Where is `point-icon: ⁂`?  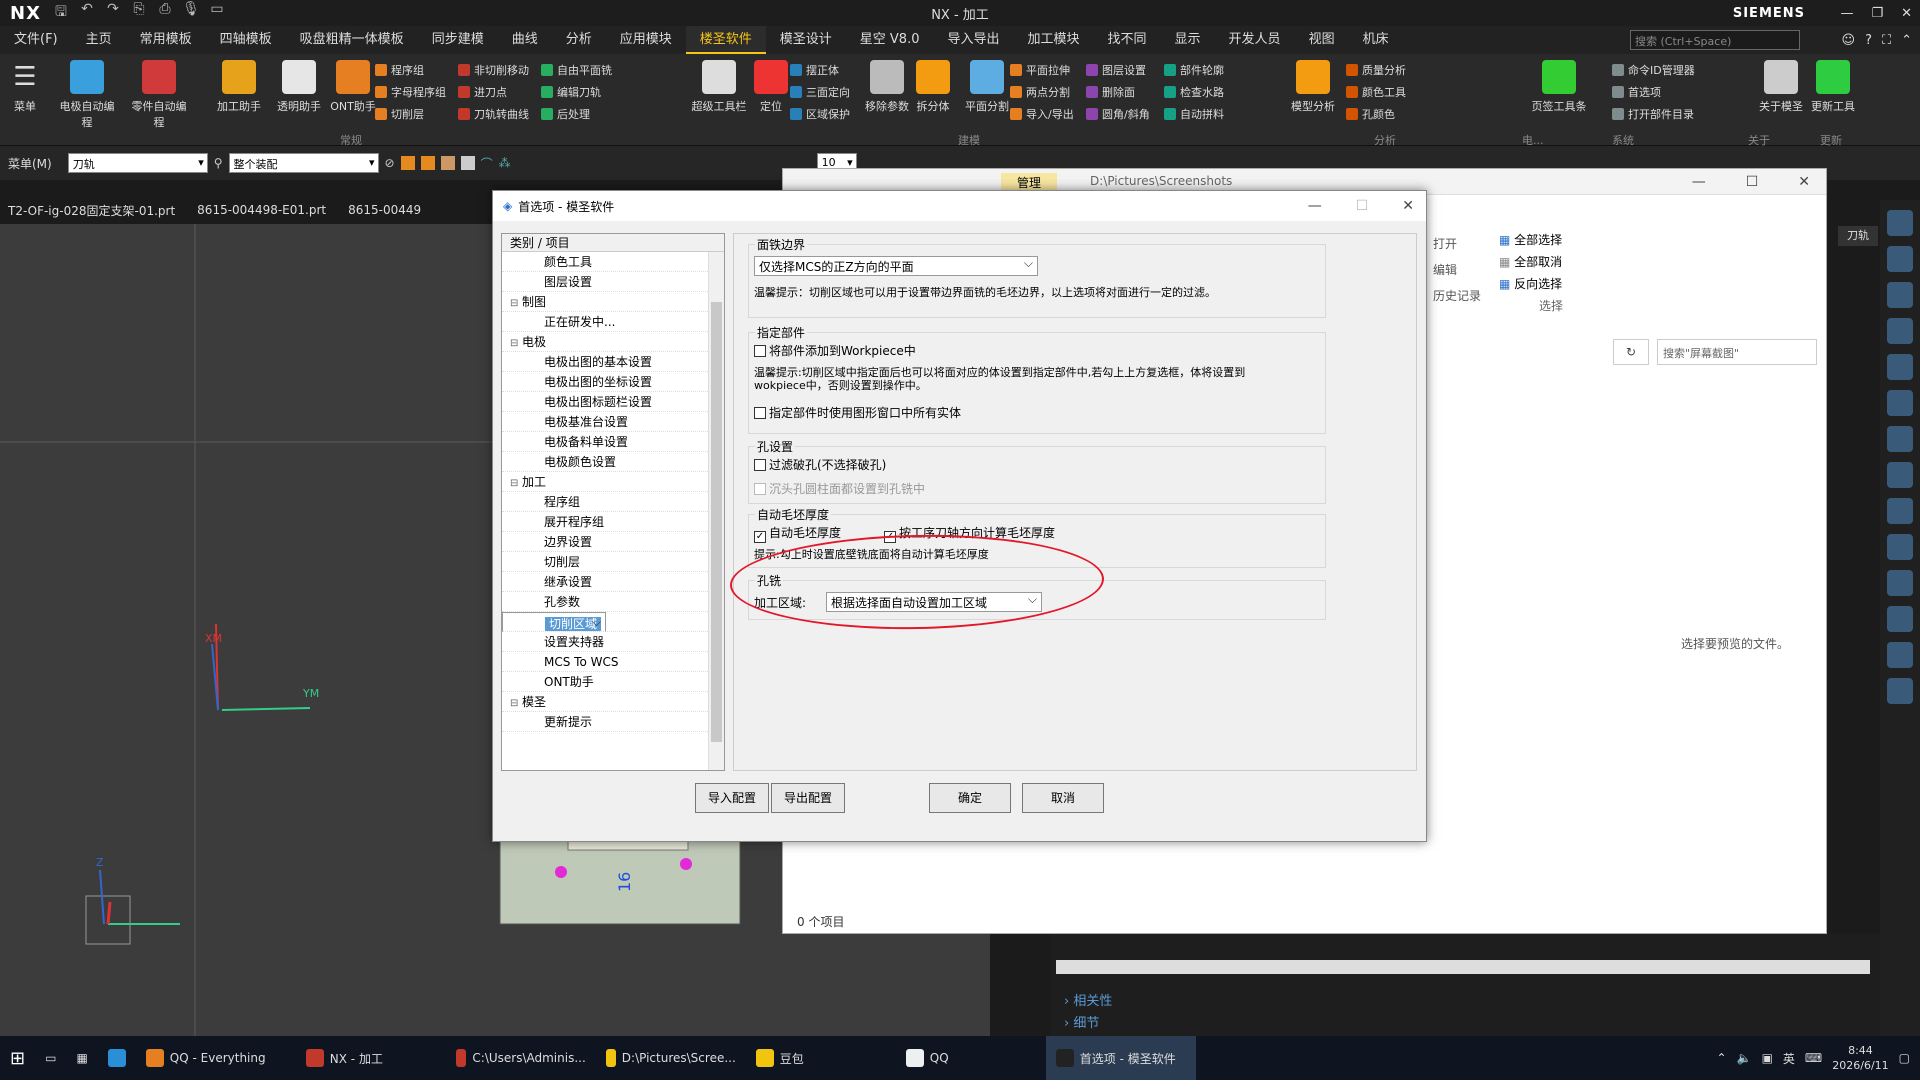 point-icon: ⁂ is located at coordinates (505, 163).